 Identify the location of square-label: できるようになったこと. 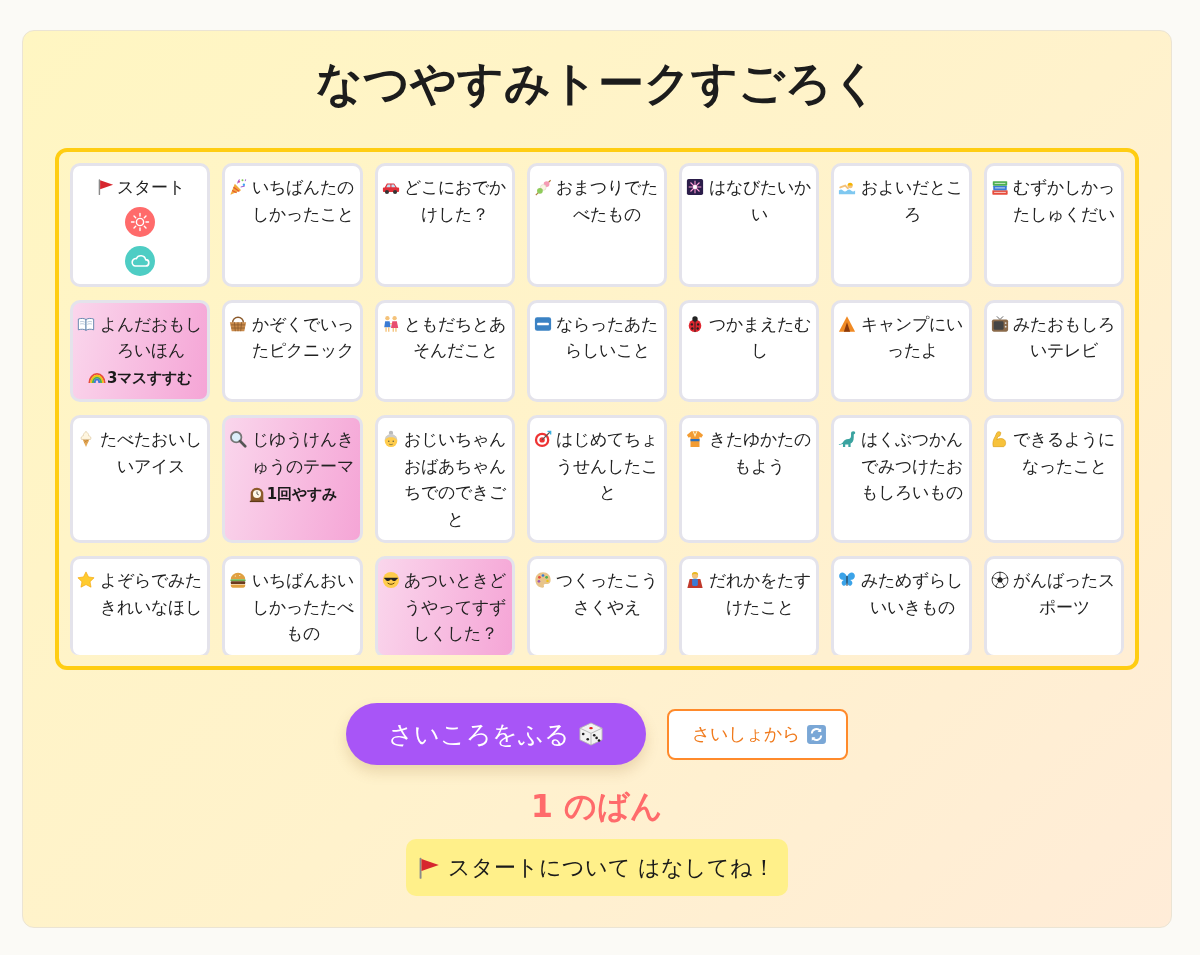
(1064, 453).